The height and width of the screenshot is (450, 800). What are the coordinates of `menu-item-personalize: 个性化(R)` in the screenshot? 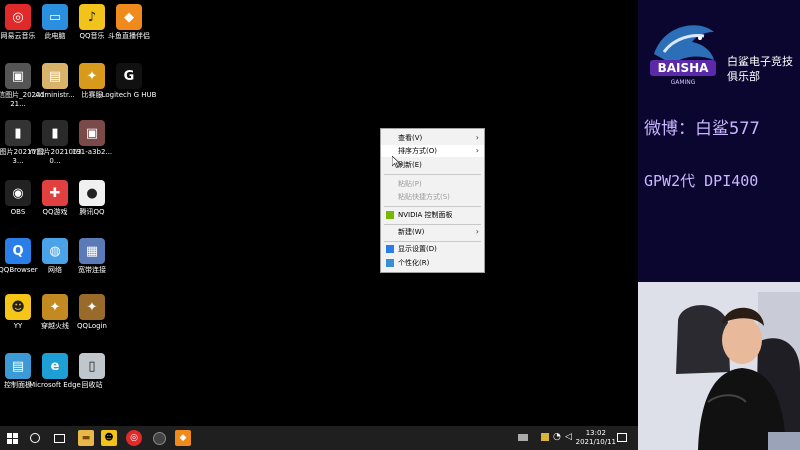 It's located at (432, 263).